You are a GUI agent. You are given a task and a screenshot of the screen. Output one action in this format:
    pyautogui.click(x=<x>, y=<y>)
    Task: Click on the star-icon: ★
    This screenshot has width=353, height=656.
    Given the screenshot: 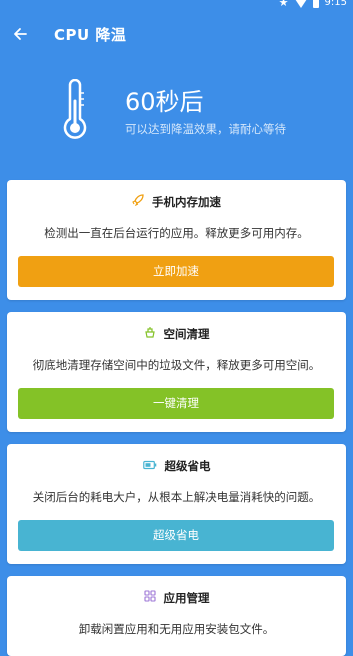 What is the action you would take?
    pyautogui.click(x=283, y=4)
    